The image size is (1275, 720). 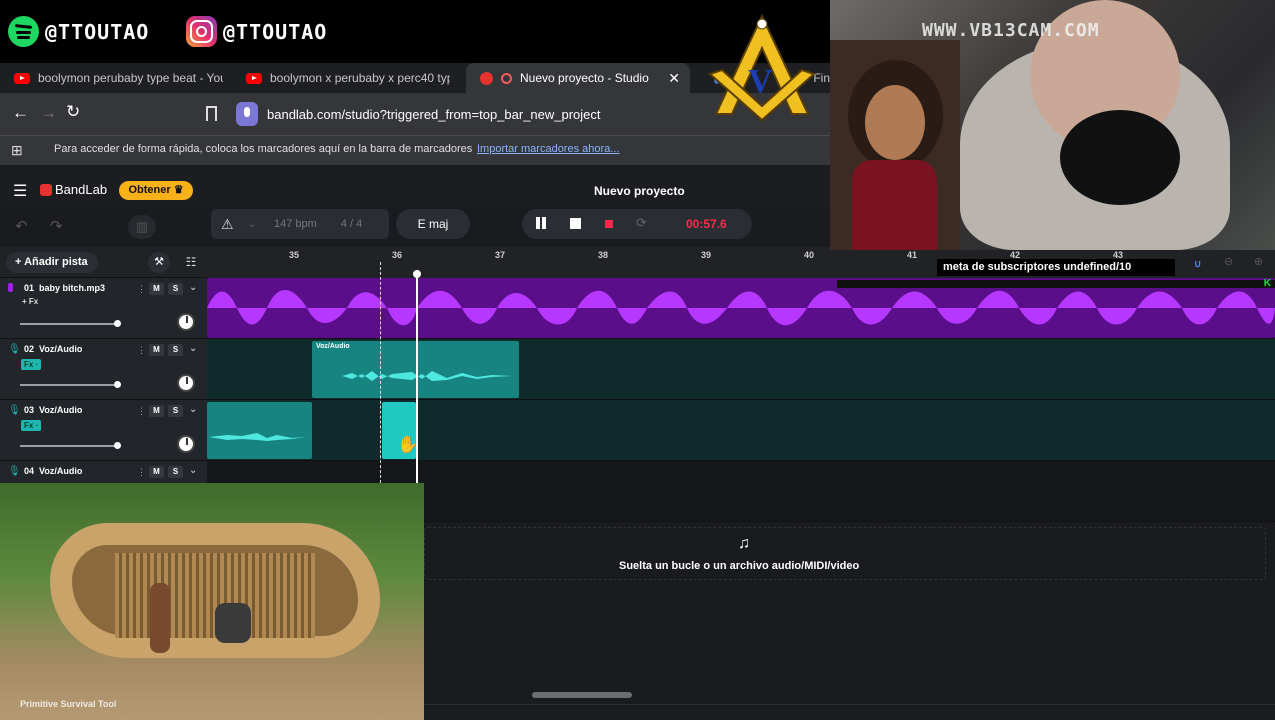 What do you see at coordinates (1258, 261) in the screenshot?
I see `zoom-in-icon: ⊕` at bounding box center [1258, 261].